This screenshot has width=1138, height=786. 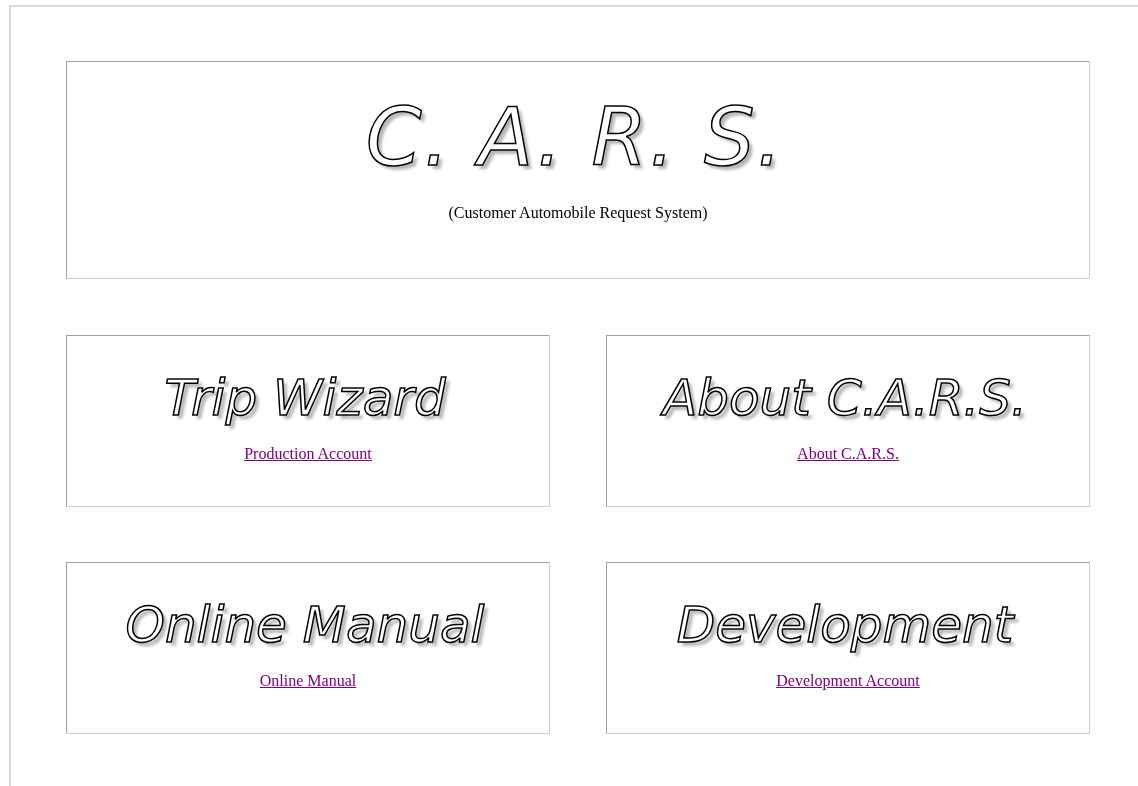 What do you see at coordinates (308, 398) in the screenshot?
I see `card-heading: Trip Wizard` at bounding box center [308, 398].